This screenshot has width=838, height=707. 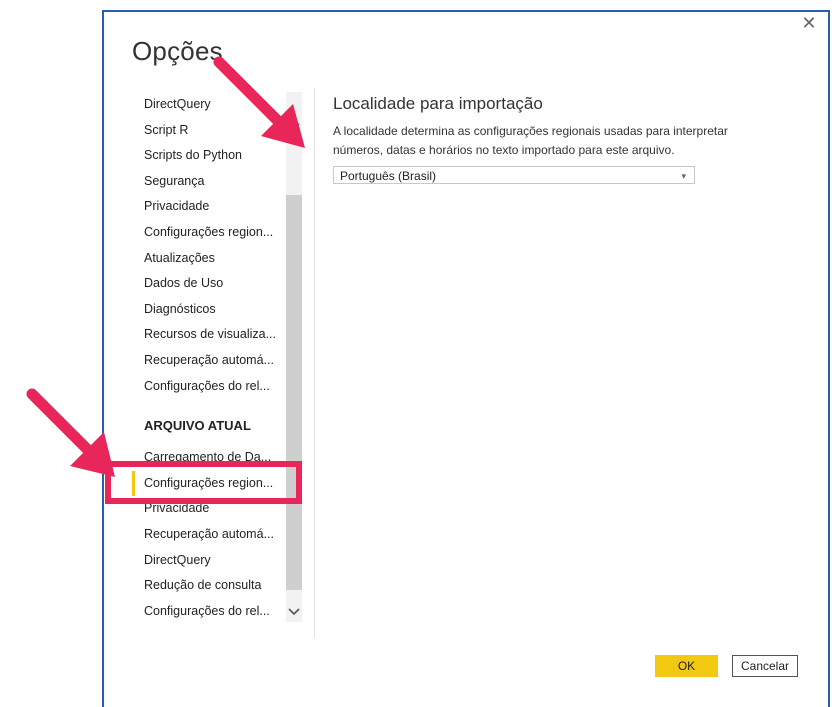 I want to click on nav-item-query-reduction: Redução de consulta, so click(x=217, y=586).